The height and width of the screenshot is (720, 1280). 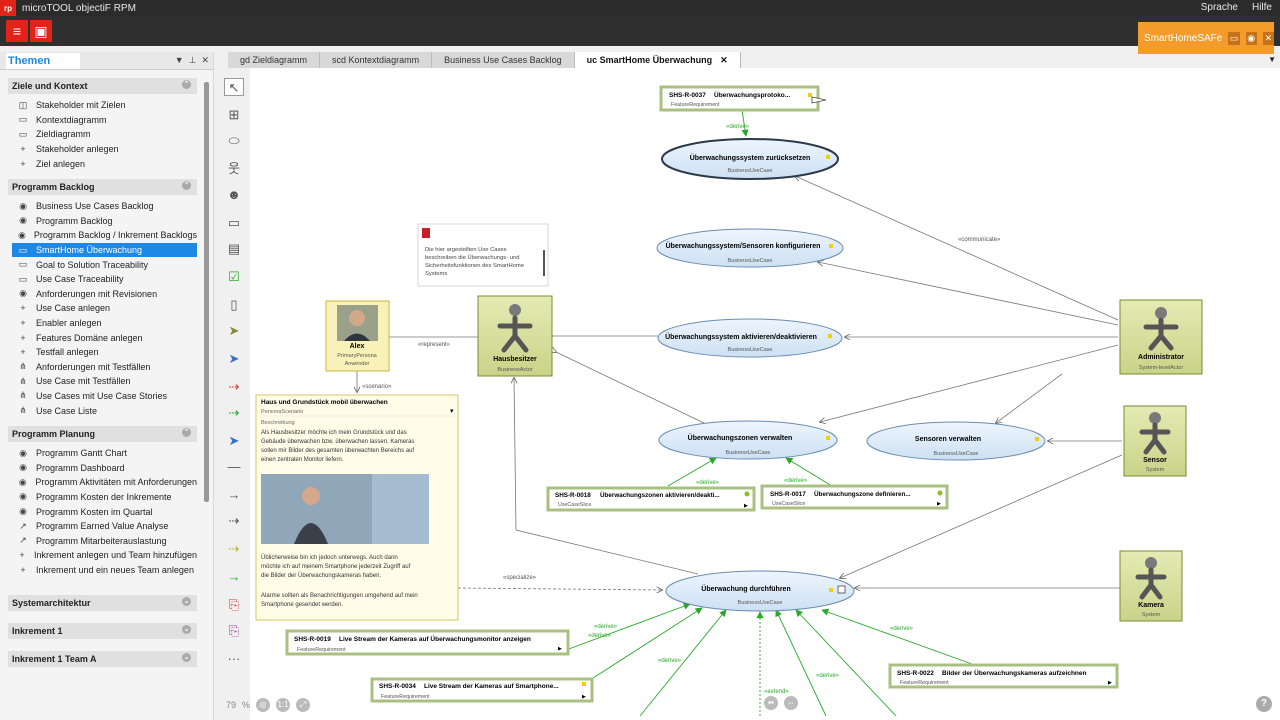 What do you see at coordinates (104, 221) in the screenshot?
I see `sidebar-item: ◉ Programm Backlog` at bounding box center [104, 221].